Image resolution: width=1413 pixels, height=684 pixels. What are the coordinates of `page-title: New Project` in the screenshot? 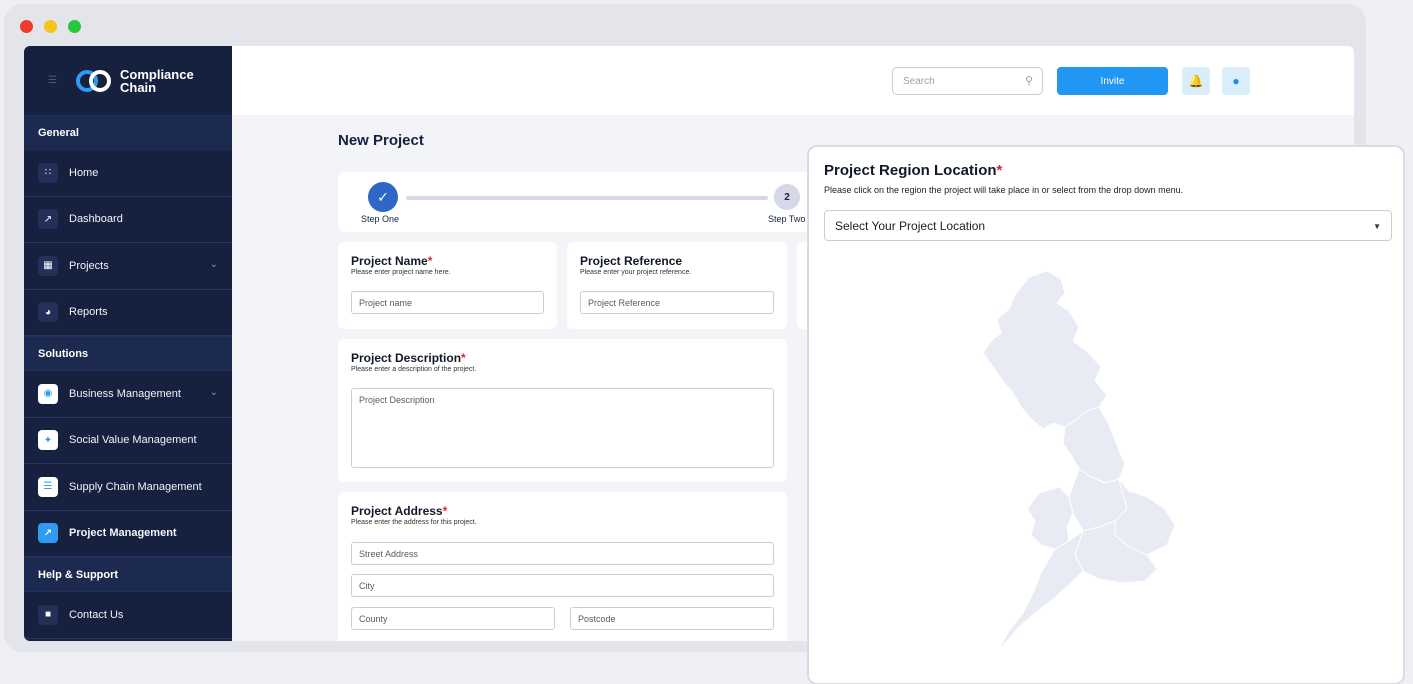 It's located at (381, 140).